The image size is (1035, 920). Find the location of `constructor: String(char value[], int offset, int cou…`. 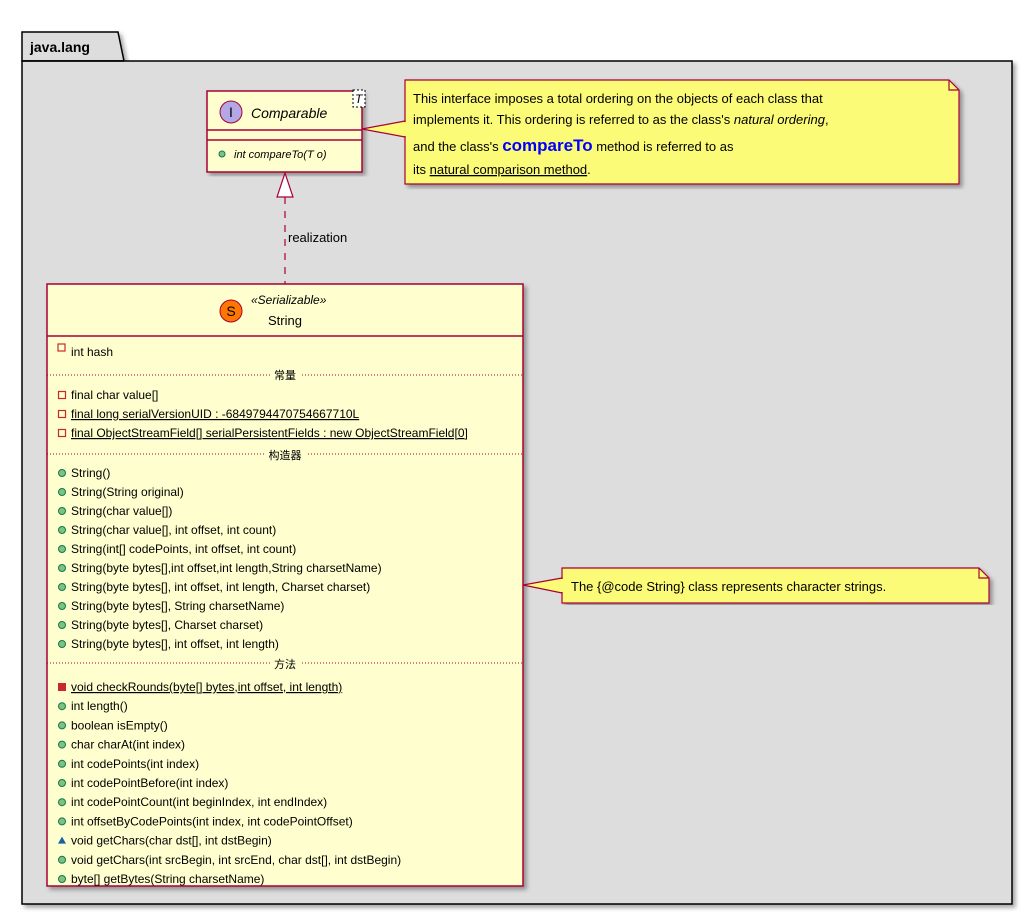

constructor: String(char value[], int offset, int cou… is located at coordinates (173, 530).